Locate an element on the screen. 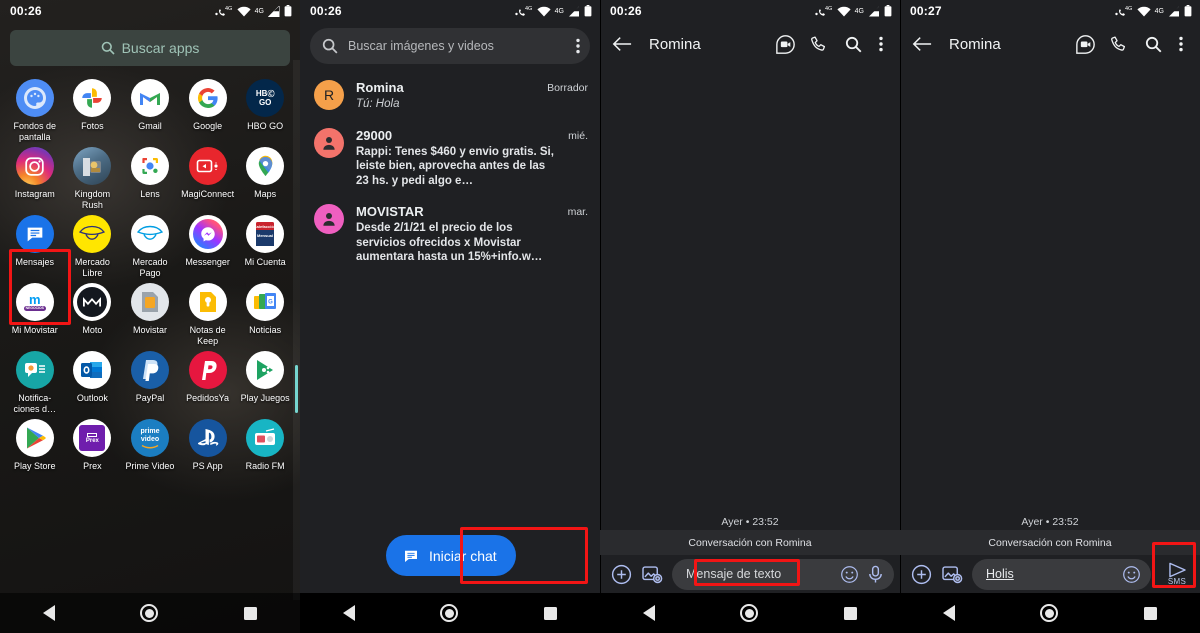  app-icon-mercado-libre: Mercado Libre is located at coordinates (93, 244).